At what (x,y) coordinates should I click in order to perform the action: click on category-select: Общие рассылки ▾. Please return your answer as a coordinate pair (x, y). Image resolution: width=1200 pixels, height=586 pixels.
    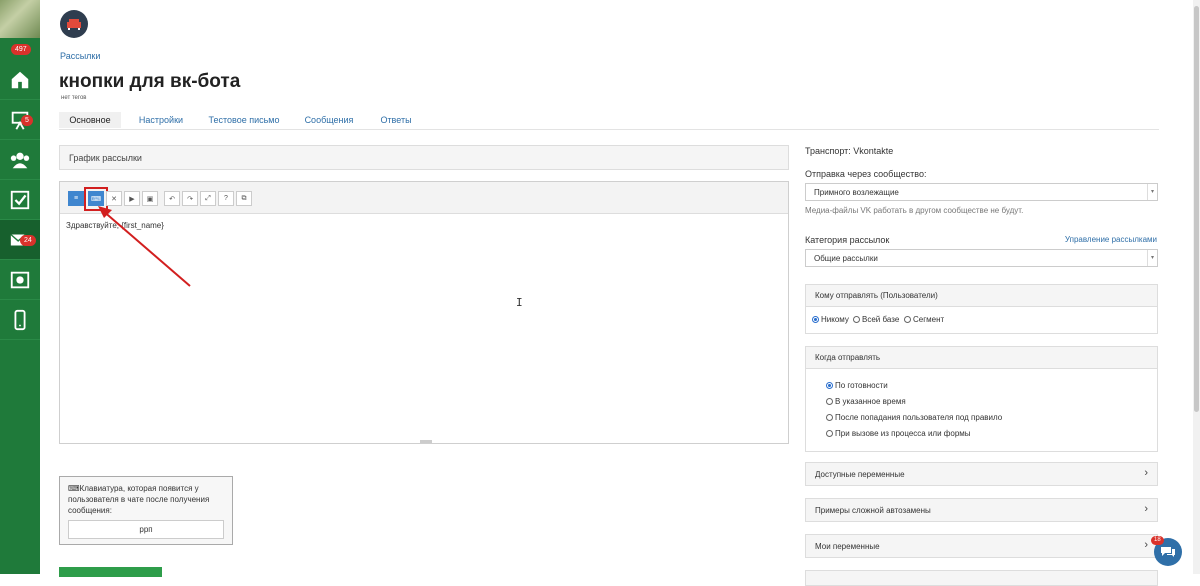
    Looking at the image, I should click on (981, 258).